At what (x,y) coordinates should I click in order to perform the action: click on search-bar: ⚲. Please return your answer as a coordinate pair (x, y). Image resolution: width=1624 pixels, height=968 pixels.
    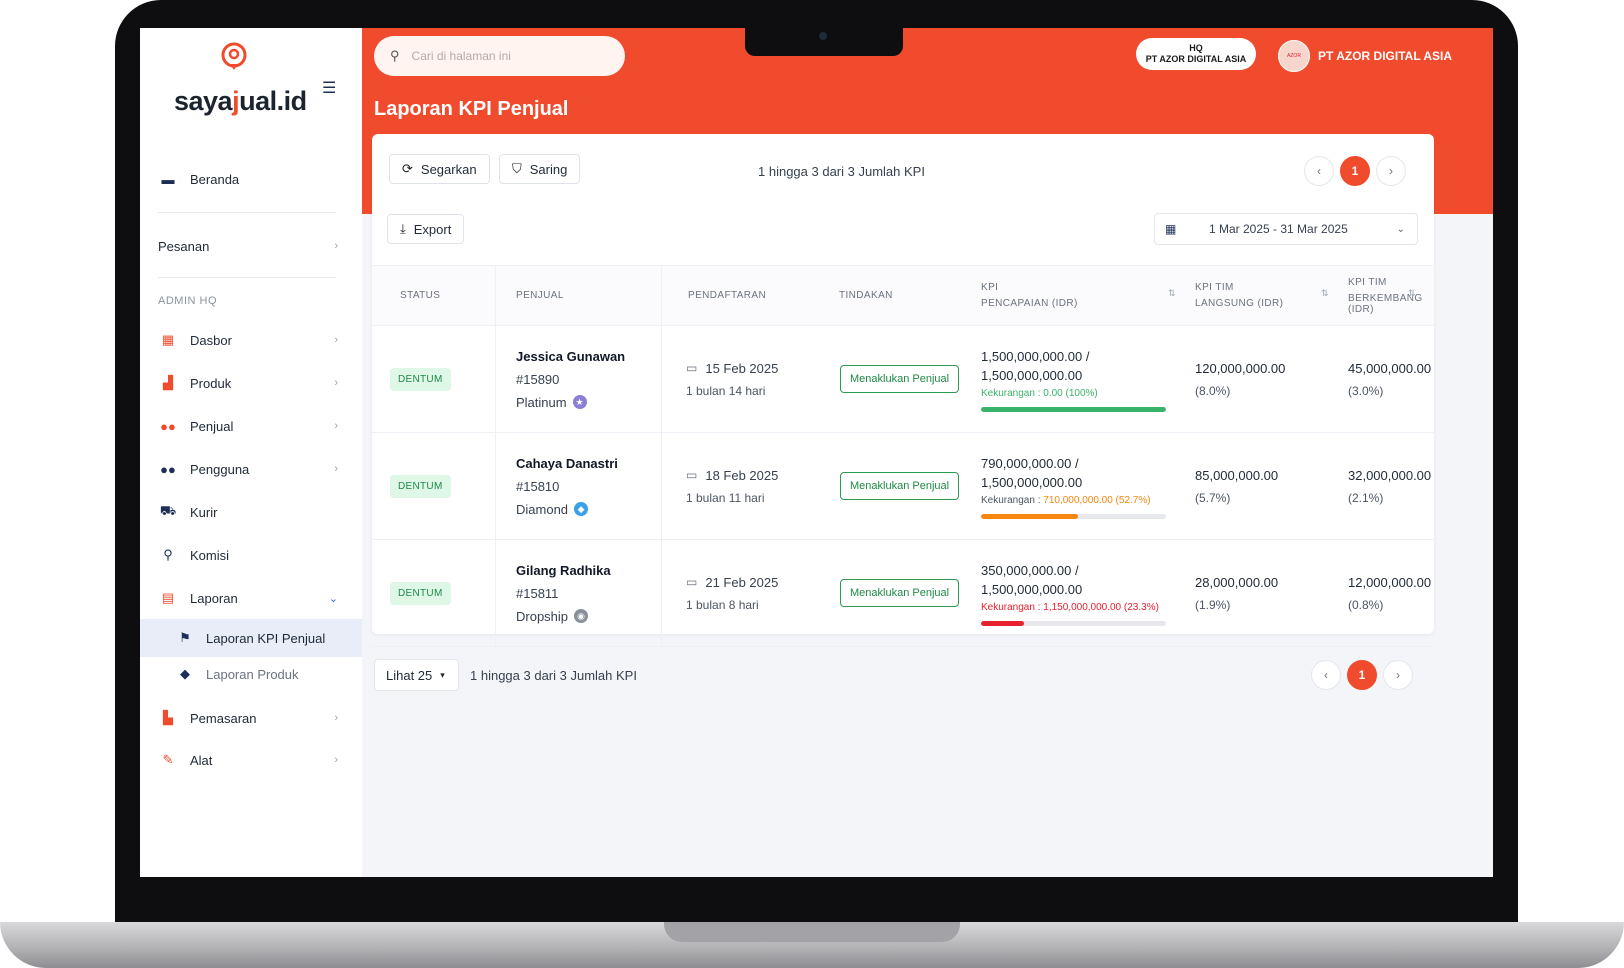
    Looking at the image, I should click on (499, 56).